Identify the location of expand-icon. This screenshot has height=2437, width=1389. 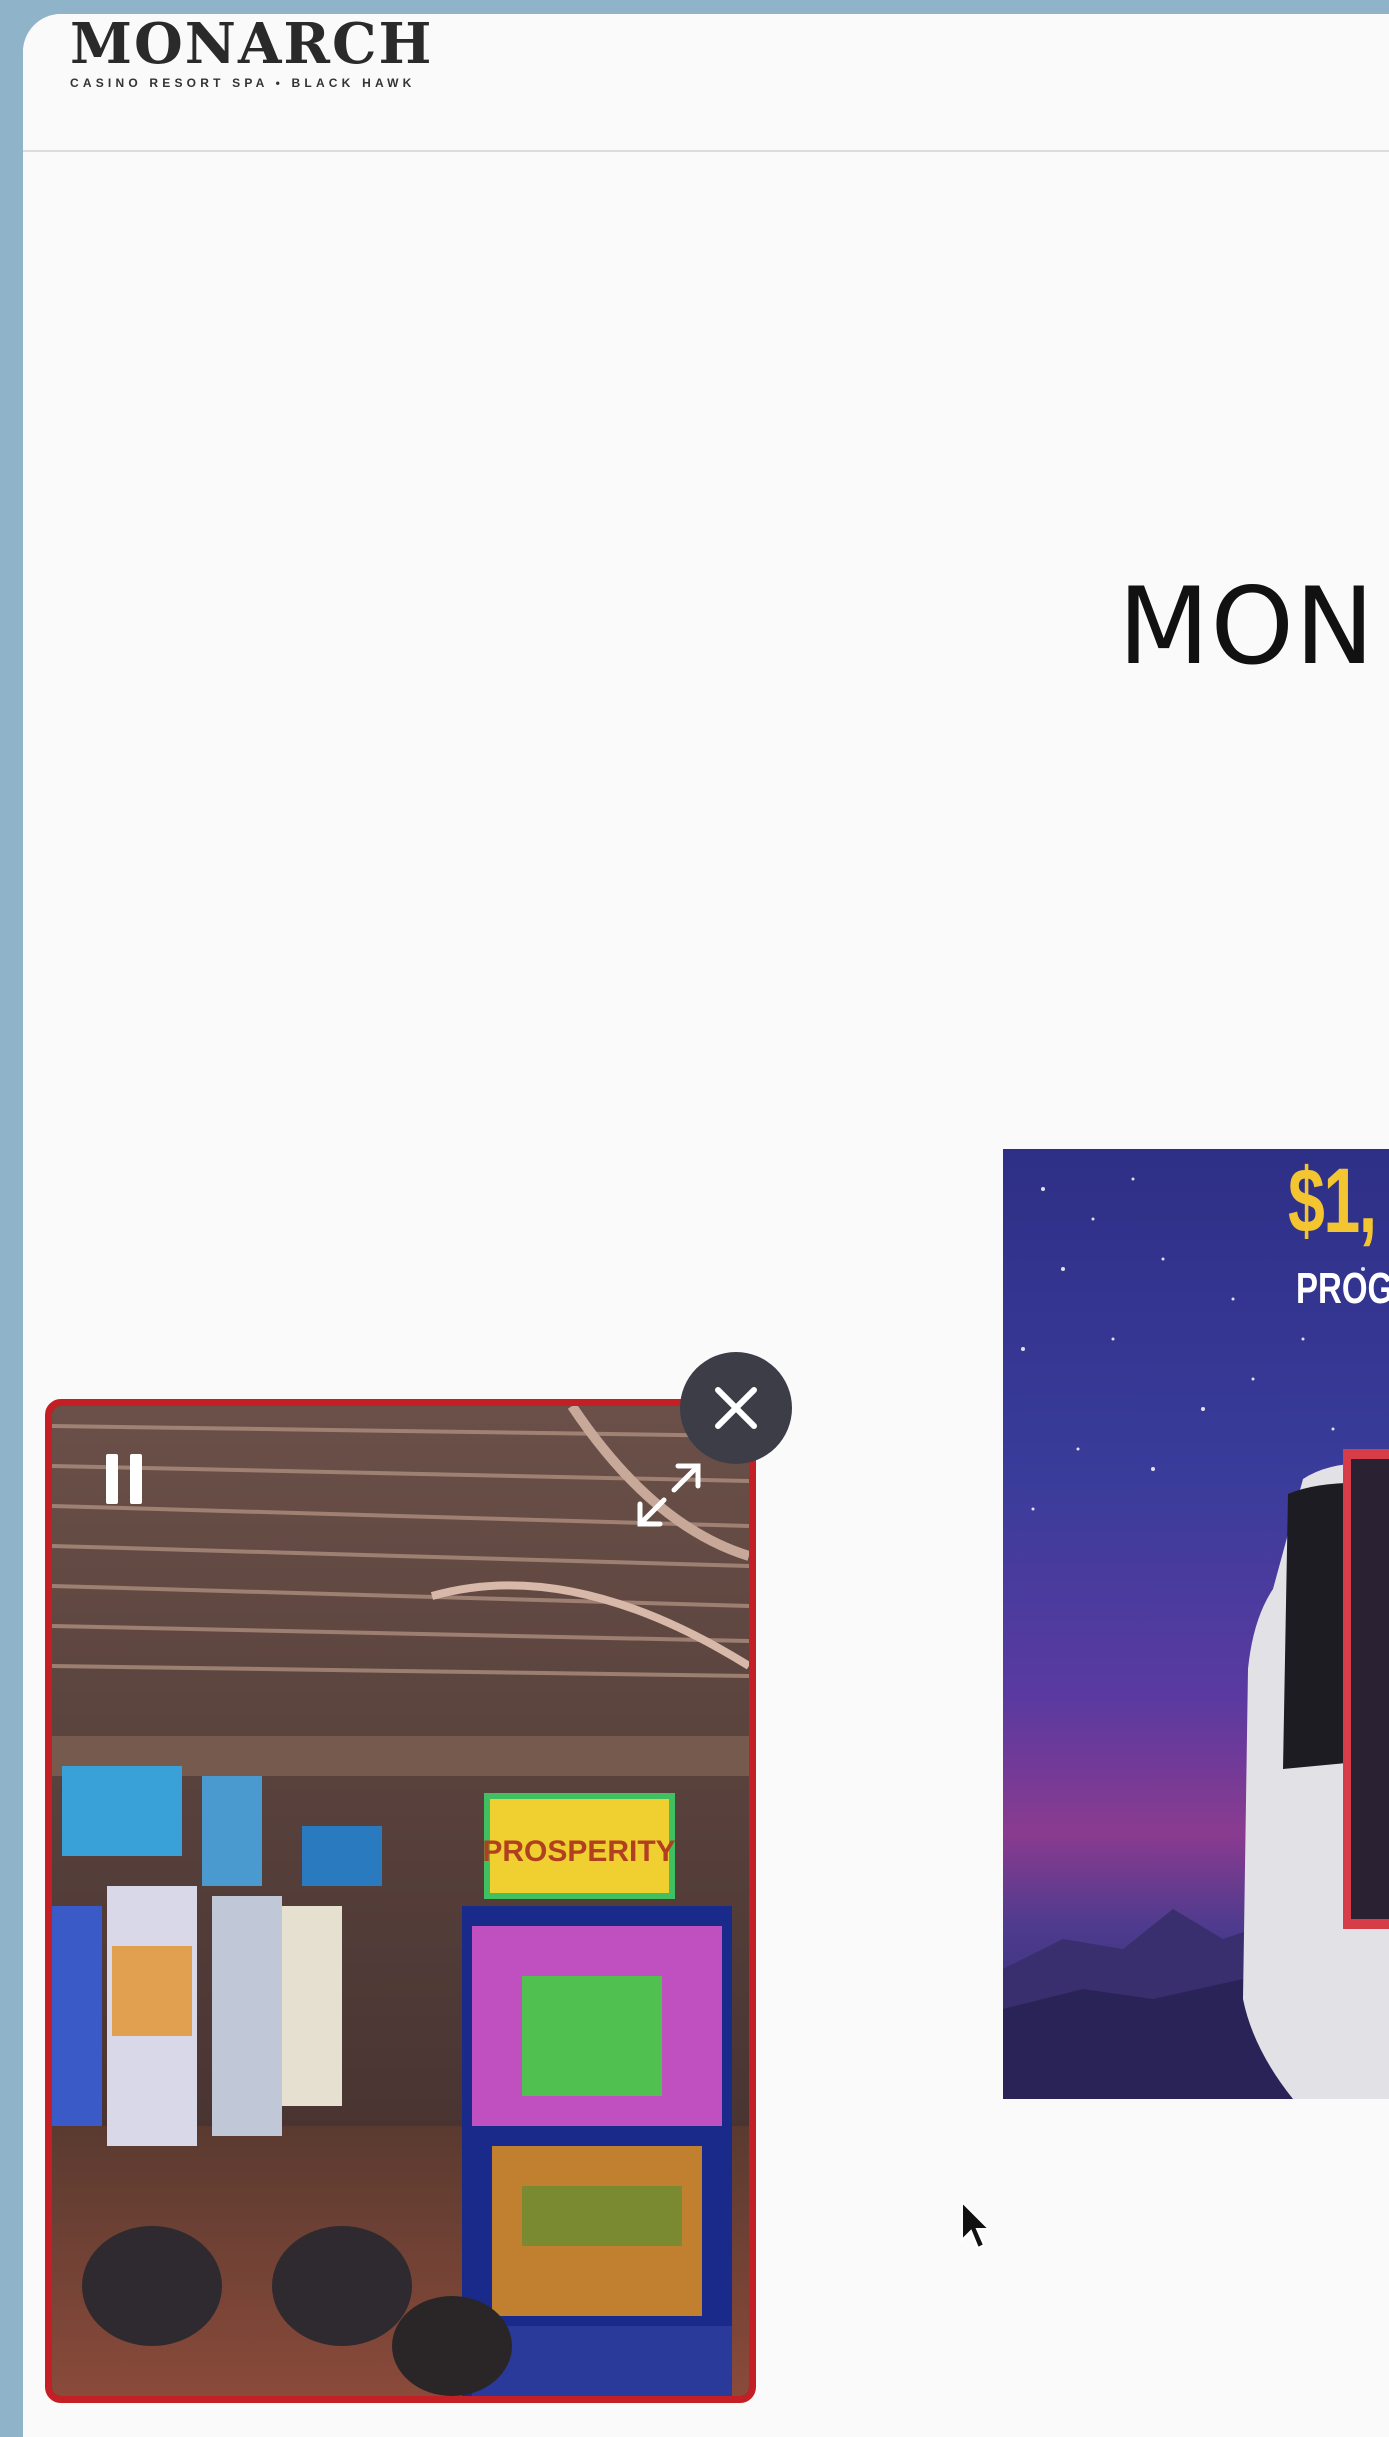
(669, 1495).